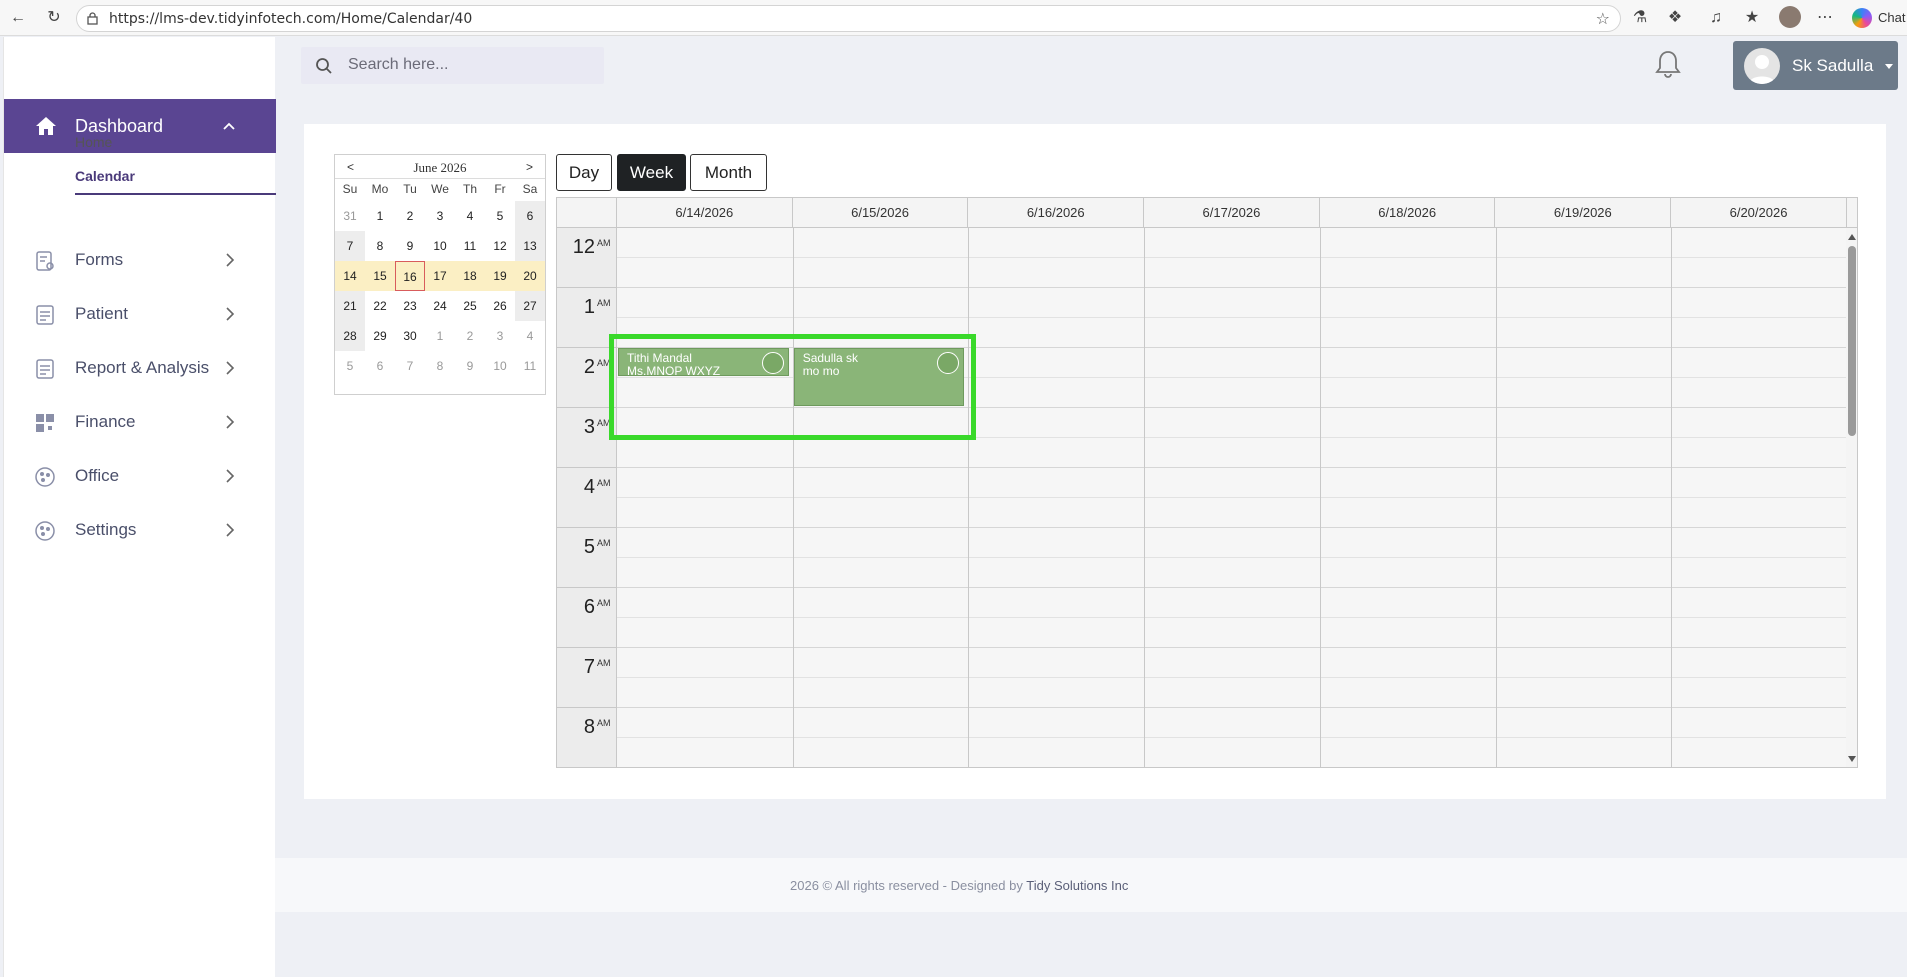 The width and height of the screenshot is (1907, 977). I want to click on hour-label: 12 AM, so click(587, 258).